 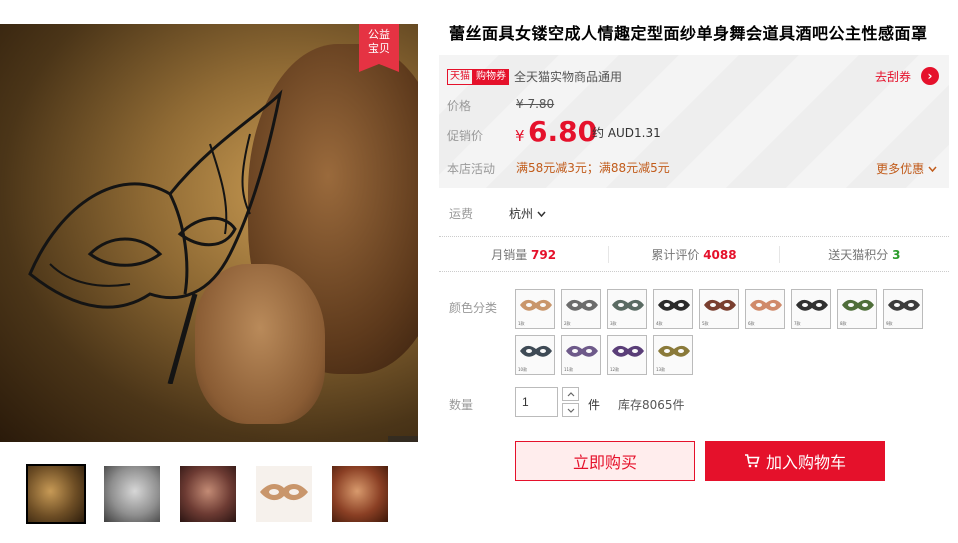 I want to click on thumbnail-strip, so click(x=208, y=494).